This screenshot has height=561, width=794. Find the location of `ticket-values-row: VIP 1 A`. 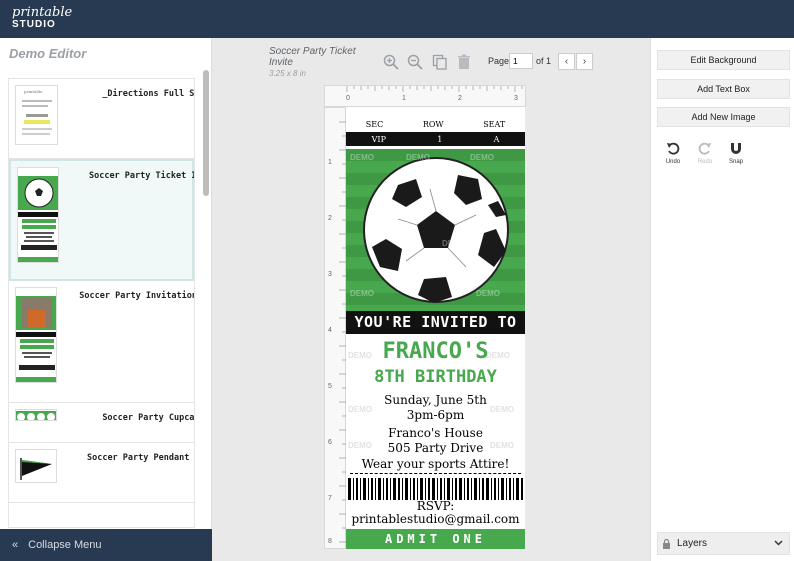

ticket-values-row: VIP 1 A is located at coordinates (435, 139).